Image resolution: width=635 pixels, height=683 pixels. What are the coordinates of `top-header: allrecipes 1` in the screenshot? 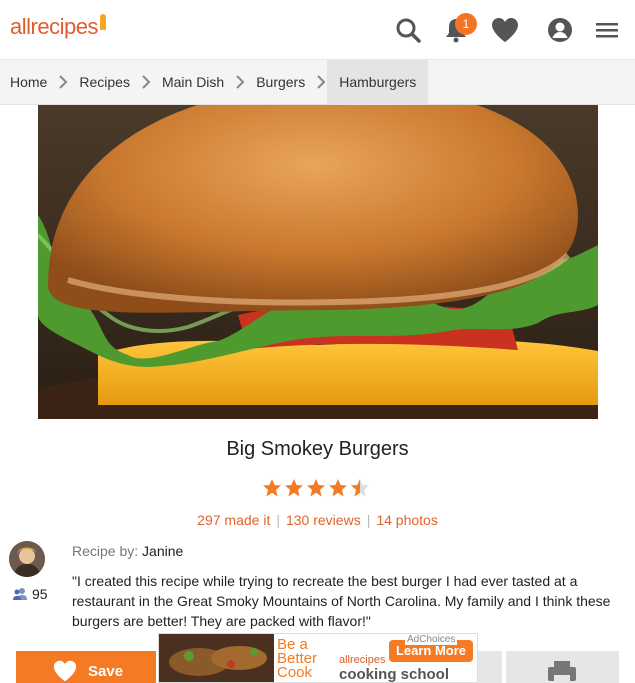 It's located at (317, 30).